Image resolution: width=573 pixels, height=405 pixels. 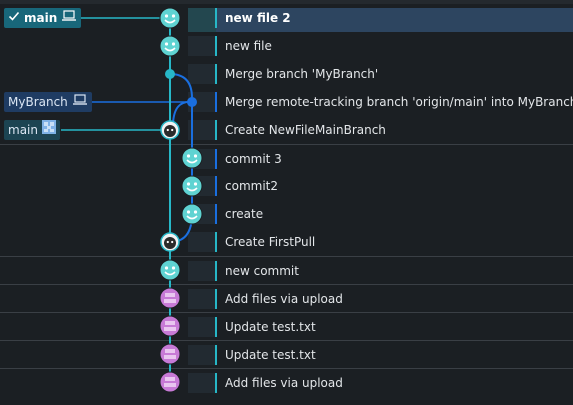 I want to click on branch-tag-main-remote: main, so click(x=32, y=130).